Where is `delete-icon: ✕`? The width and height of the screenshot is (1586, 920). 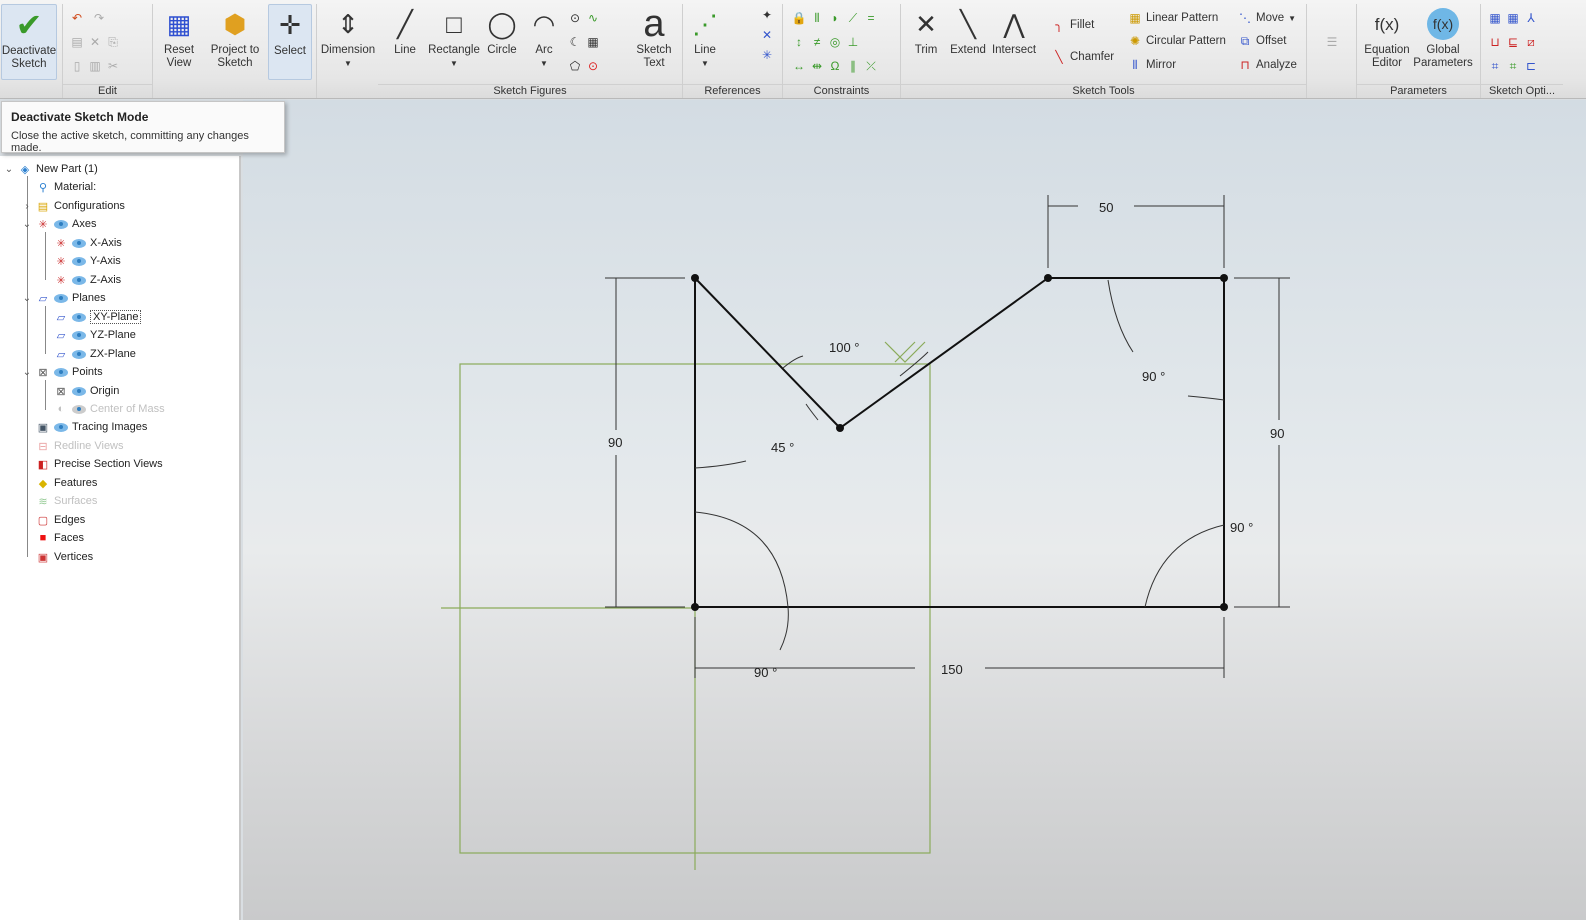 delete-icon: ✕ is located at coordinates (95, 42).